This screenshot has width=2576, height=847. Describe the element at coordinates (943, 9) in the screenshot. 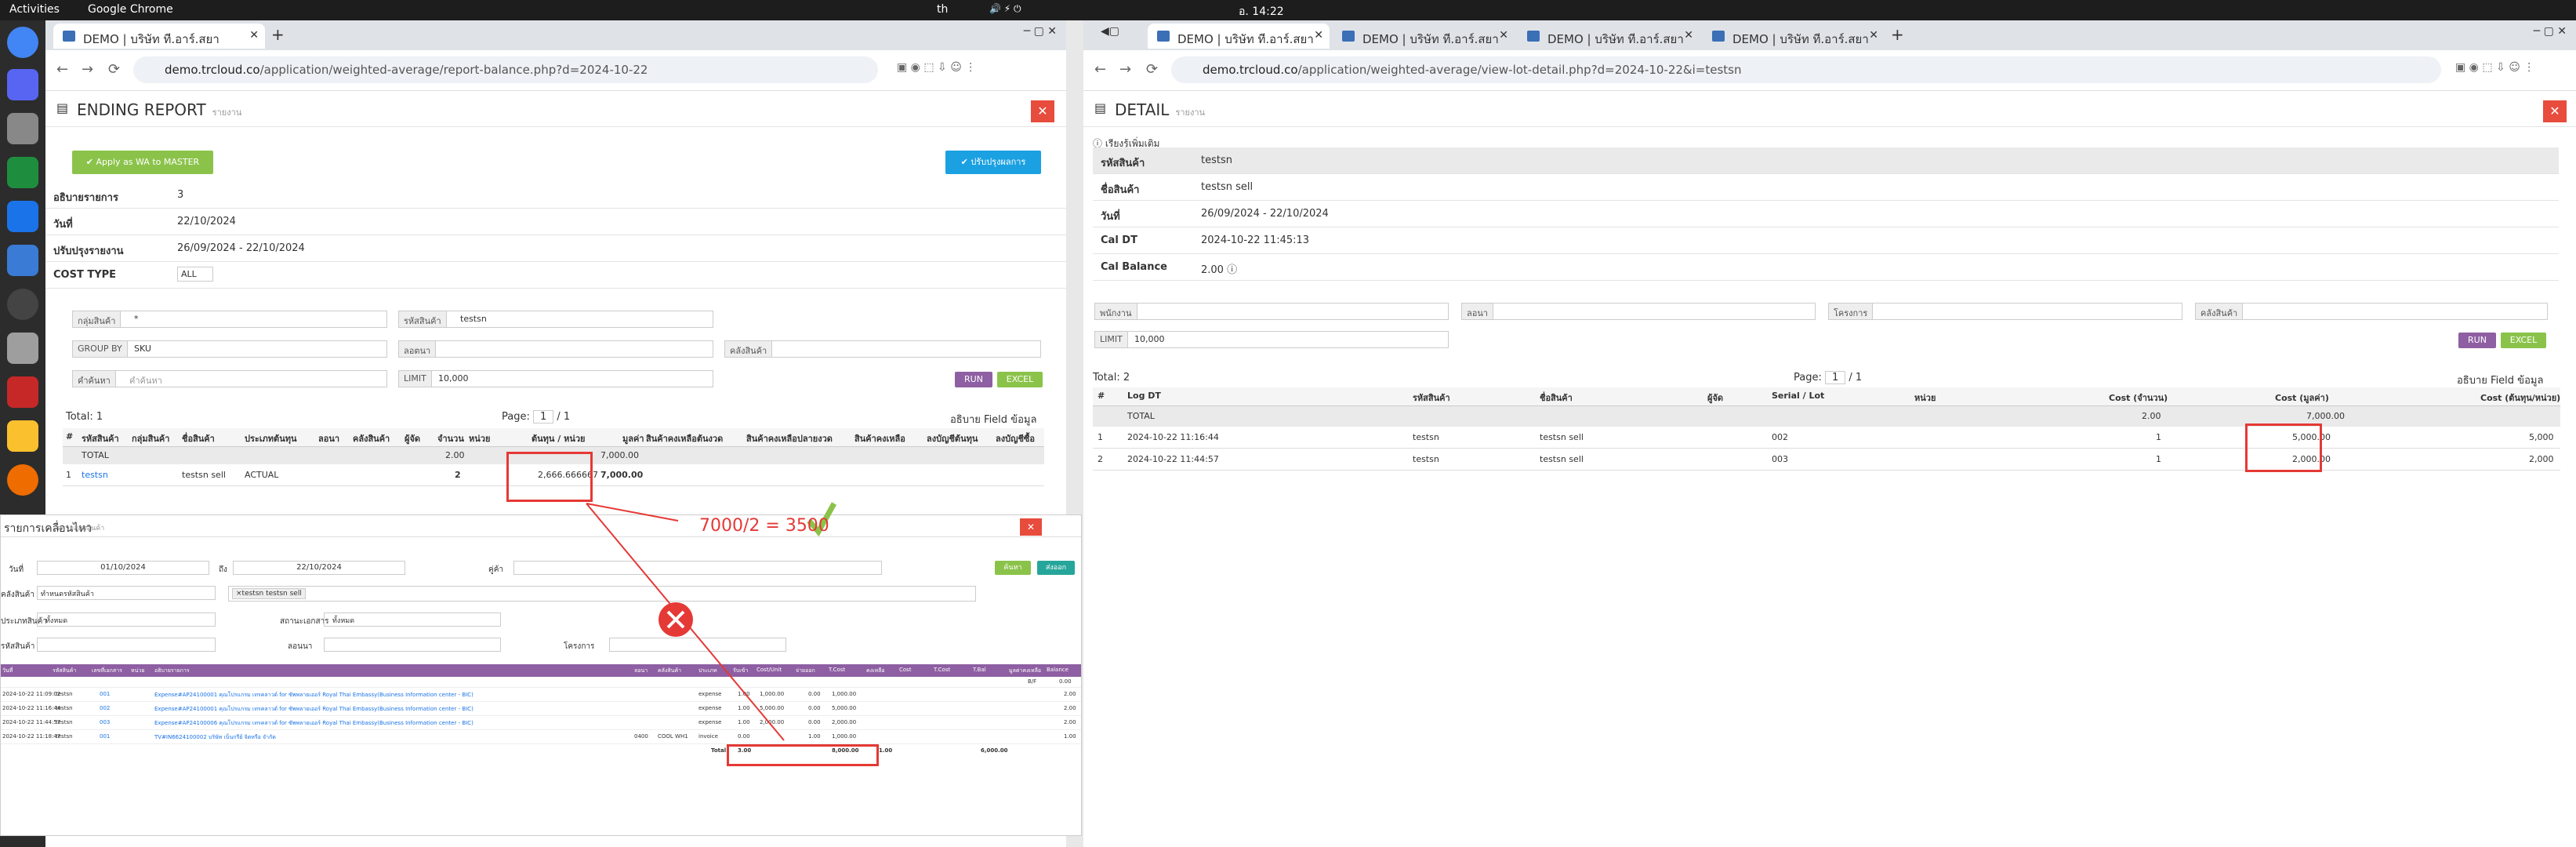

I see `language-indicator: th` at that location.